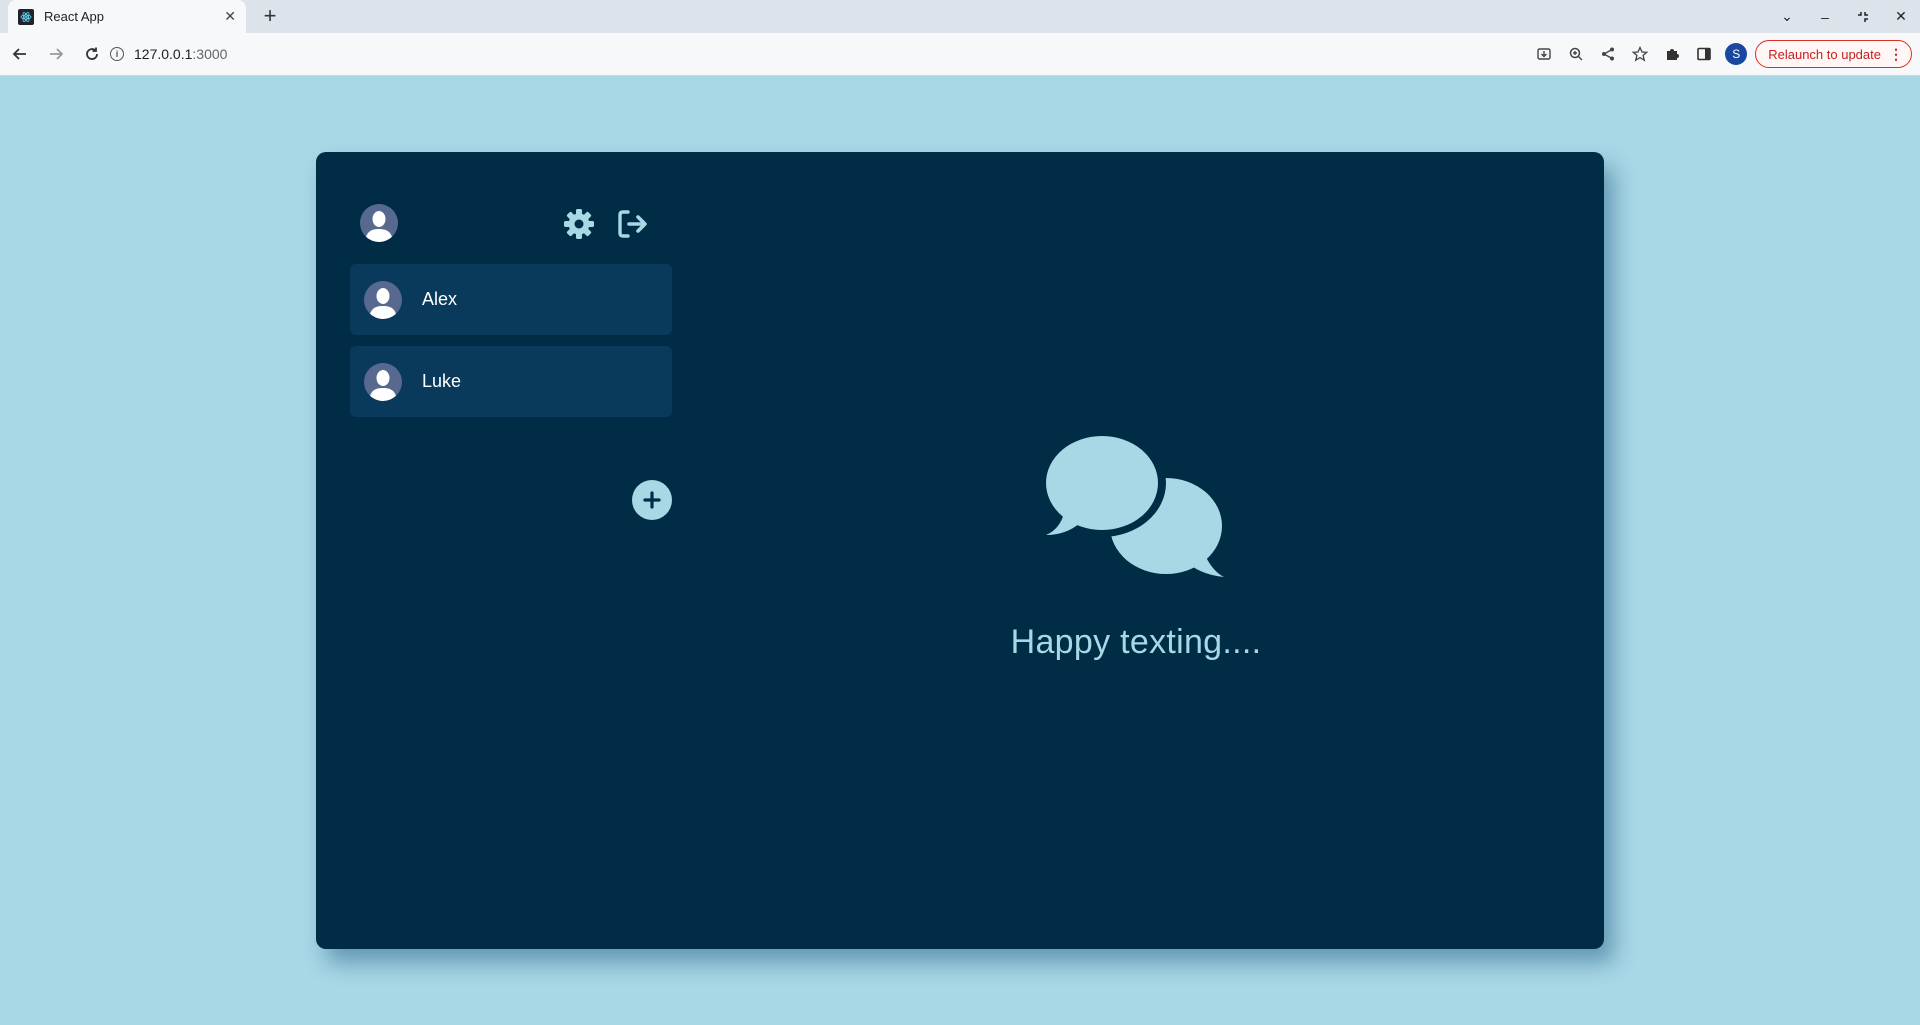 The image size is (1920, 1025). Describe the element at coordinates (1901, 16) in the screenshot. I see `close-window-icon: ✕` at that location.